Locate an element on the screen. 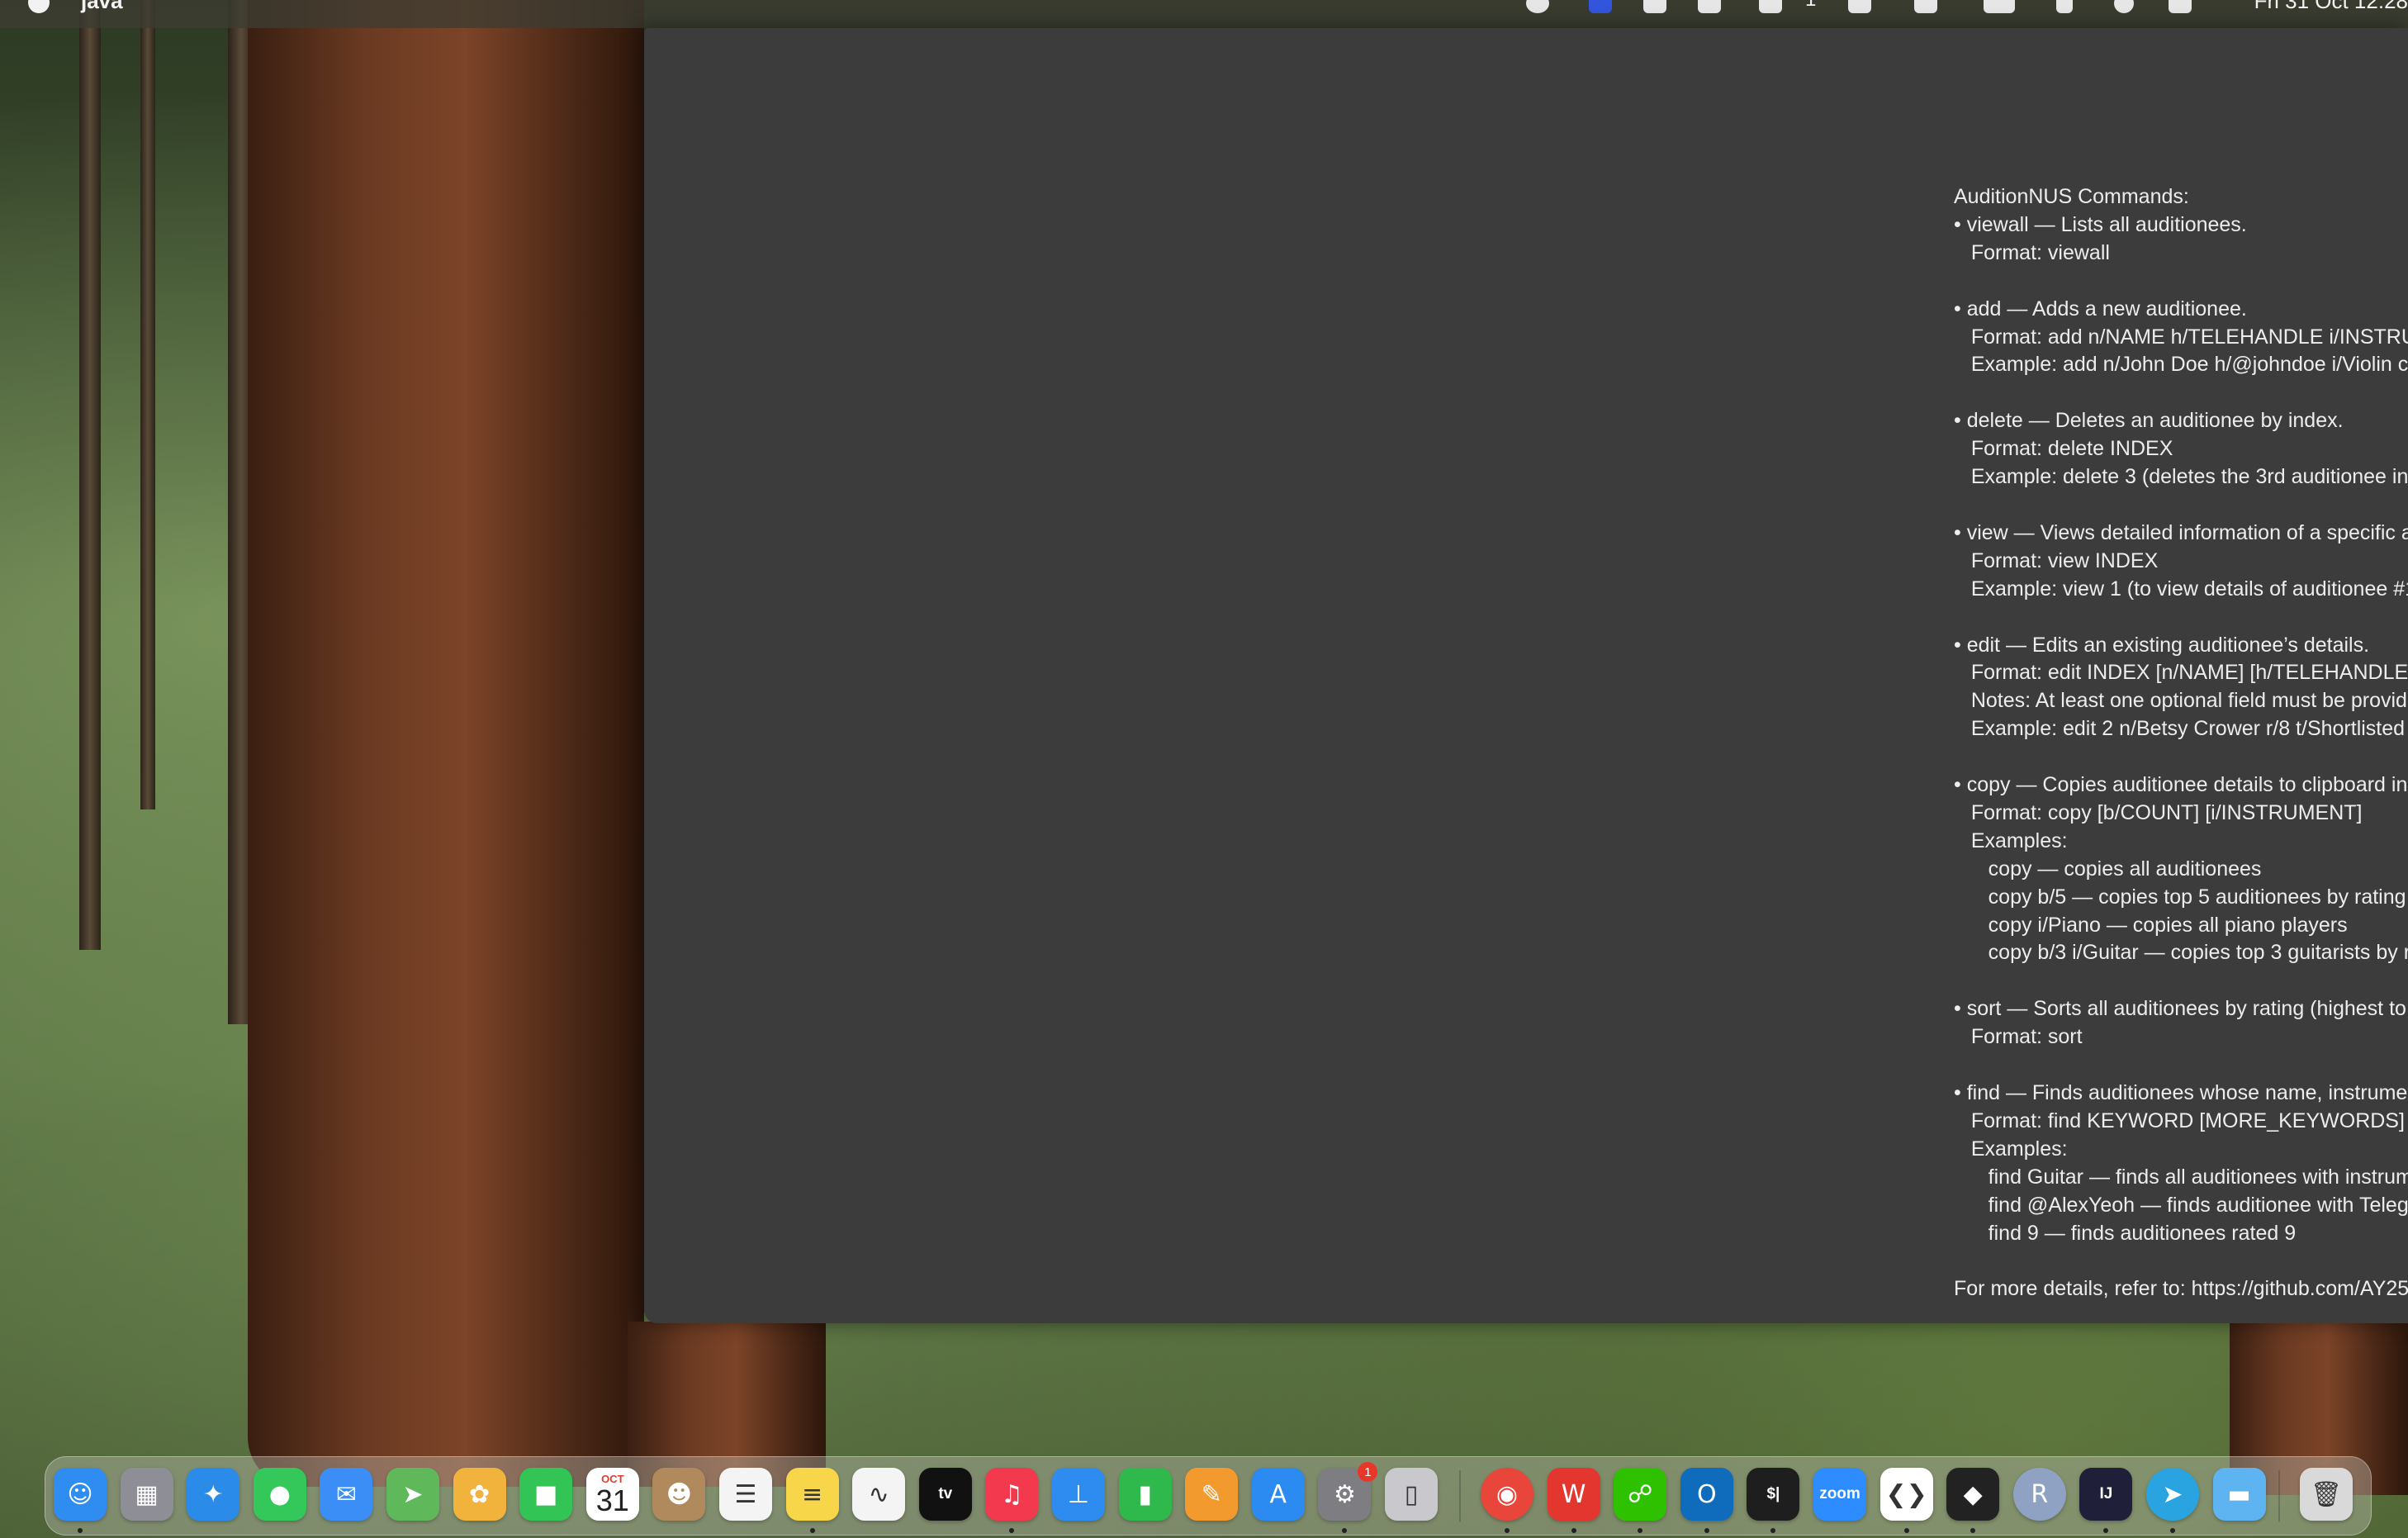 The height and width of the screenshot is (1538, 2408). photos-icon: ✿ is located at coordinates (480, 1494).